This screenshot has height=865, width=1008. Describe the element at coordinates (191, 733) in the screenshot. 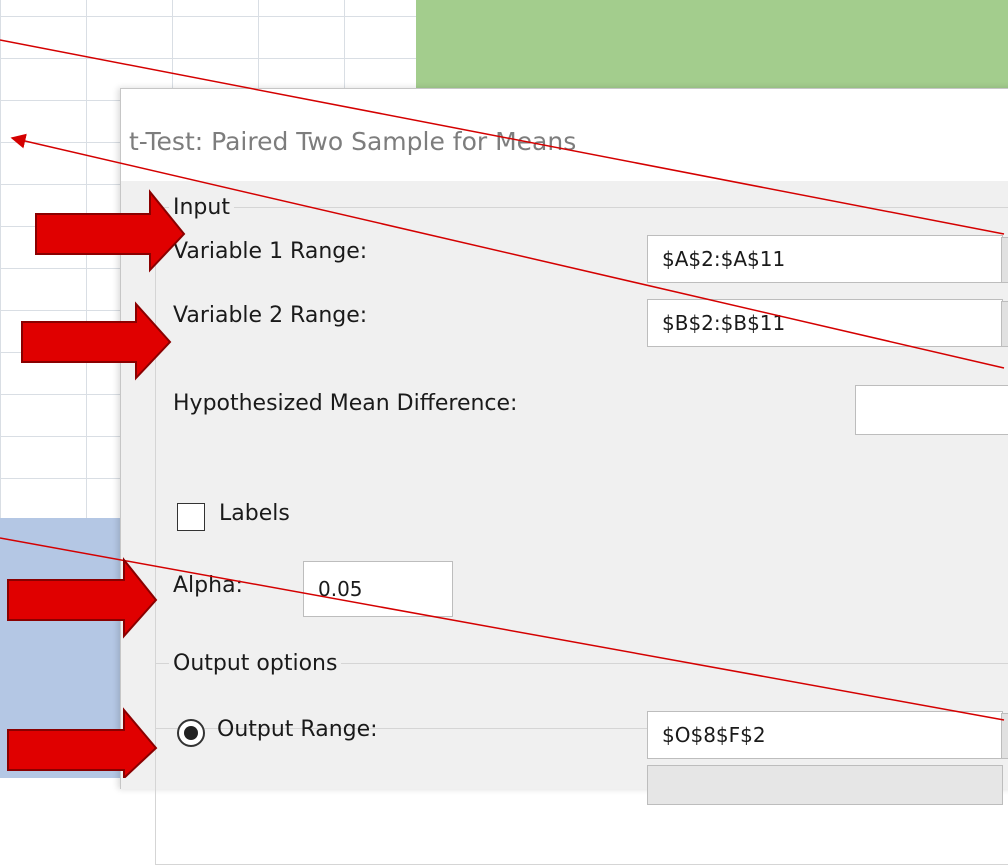

I see `output-range-radio` at that location.